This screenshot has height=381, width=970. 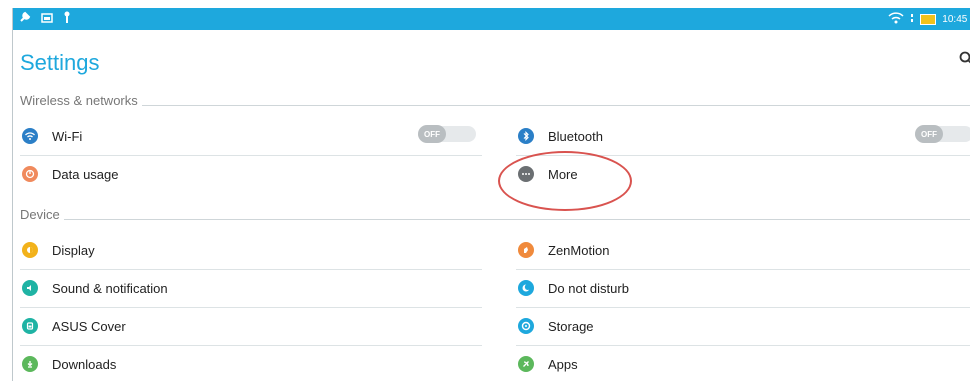 I want to click on display-icon, so click(x=30, y=250).